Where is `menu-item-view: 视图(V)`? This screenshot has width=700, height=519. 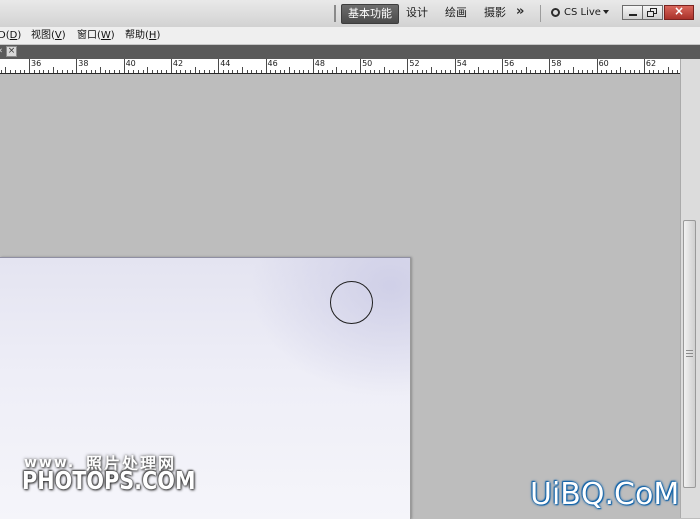 menu-item-view: 视图(V) is located at coordinates (48, 35).